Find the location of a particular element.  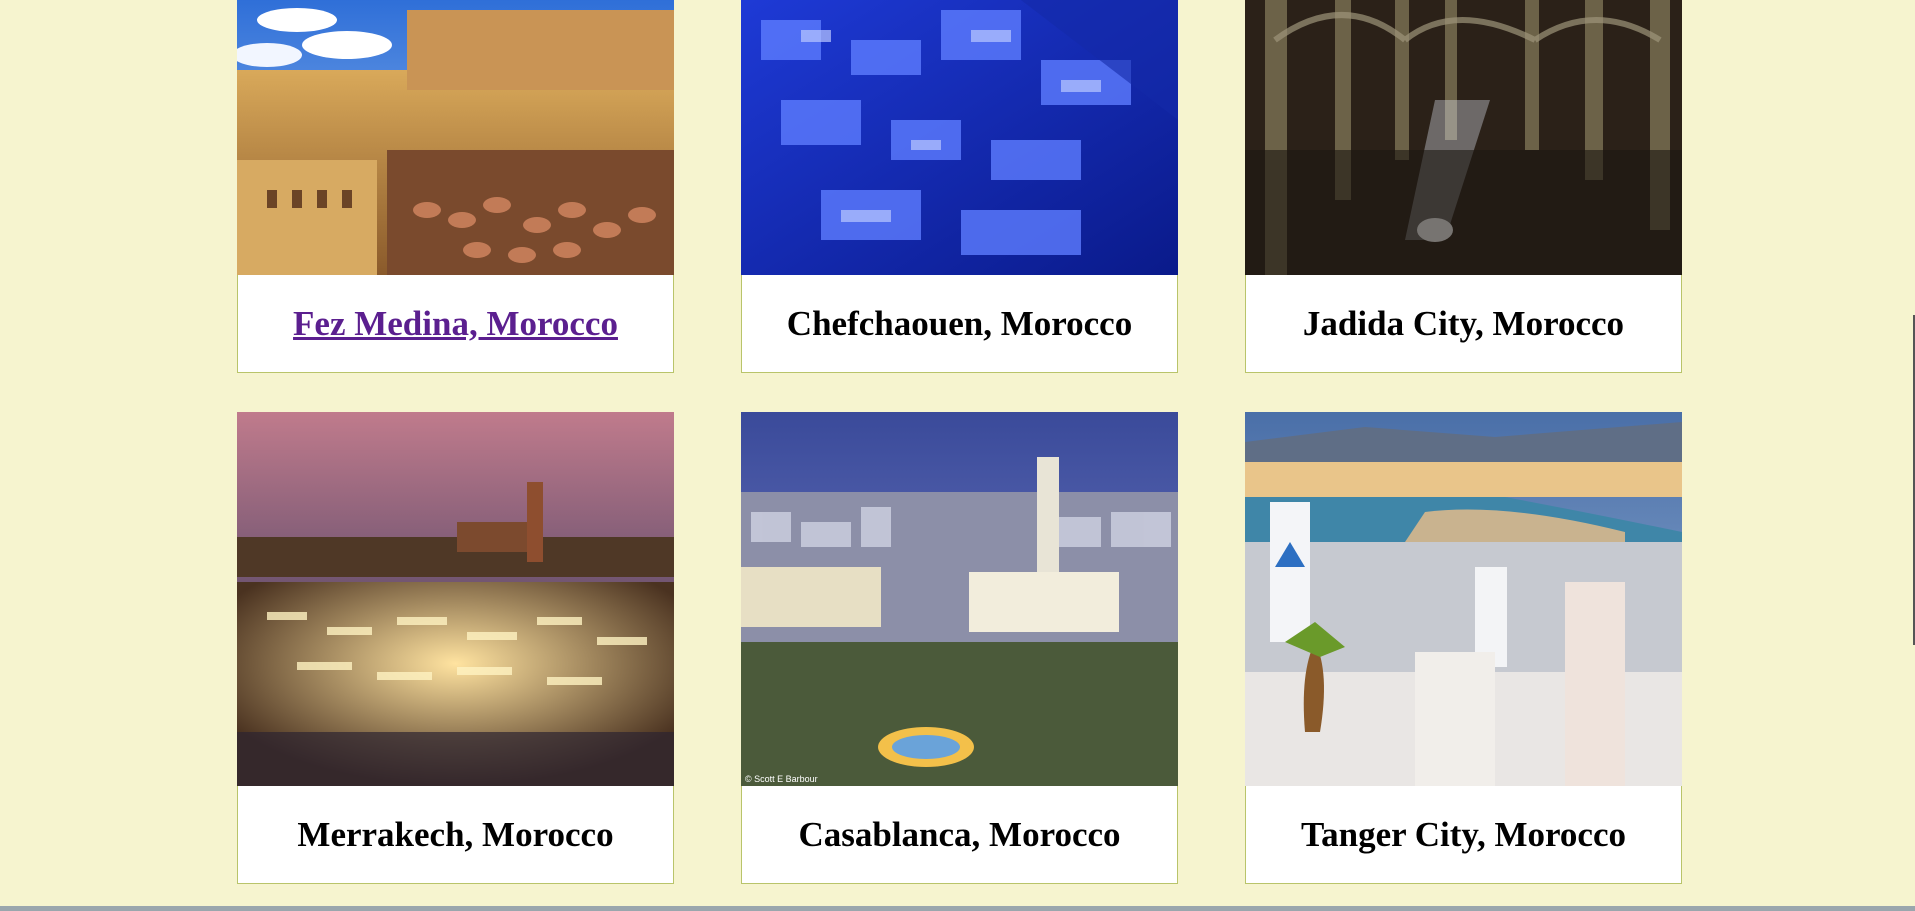

destination-title: Tanger City, Morocco is located at coordinates (1463, 835).